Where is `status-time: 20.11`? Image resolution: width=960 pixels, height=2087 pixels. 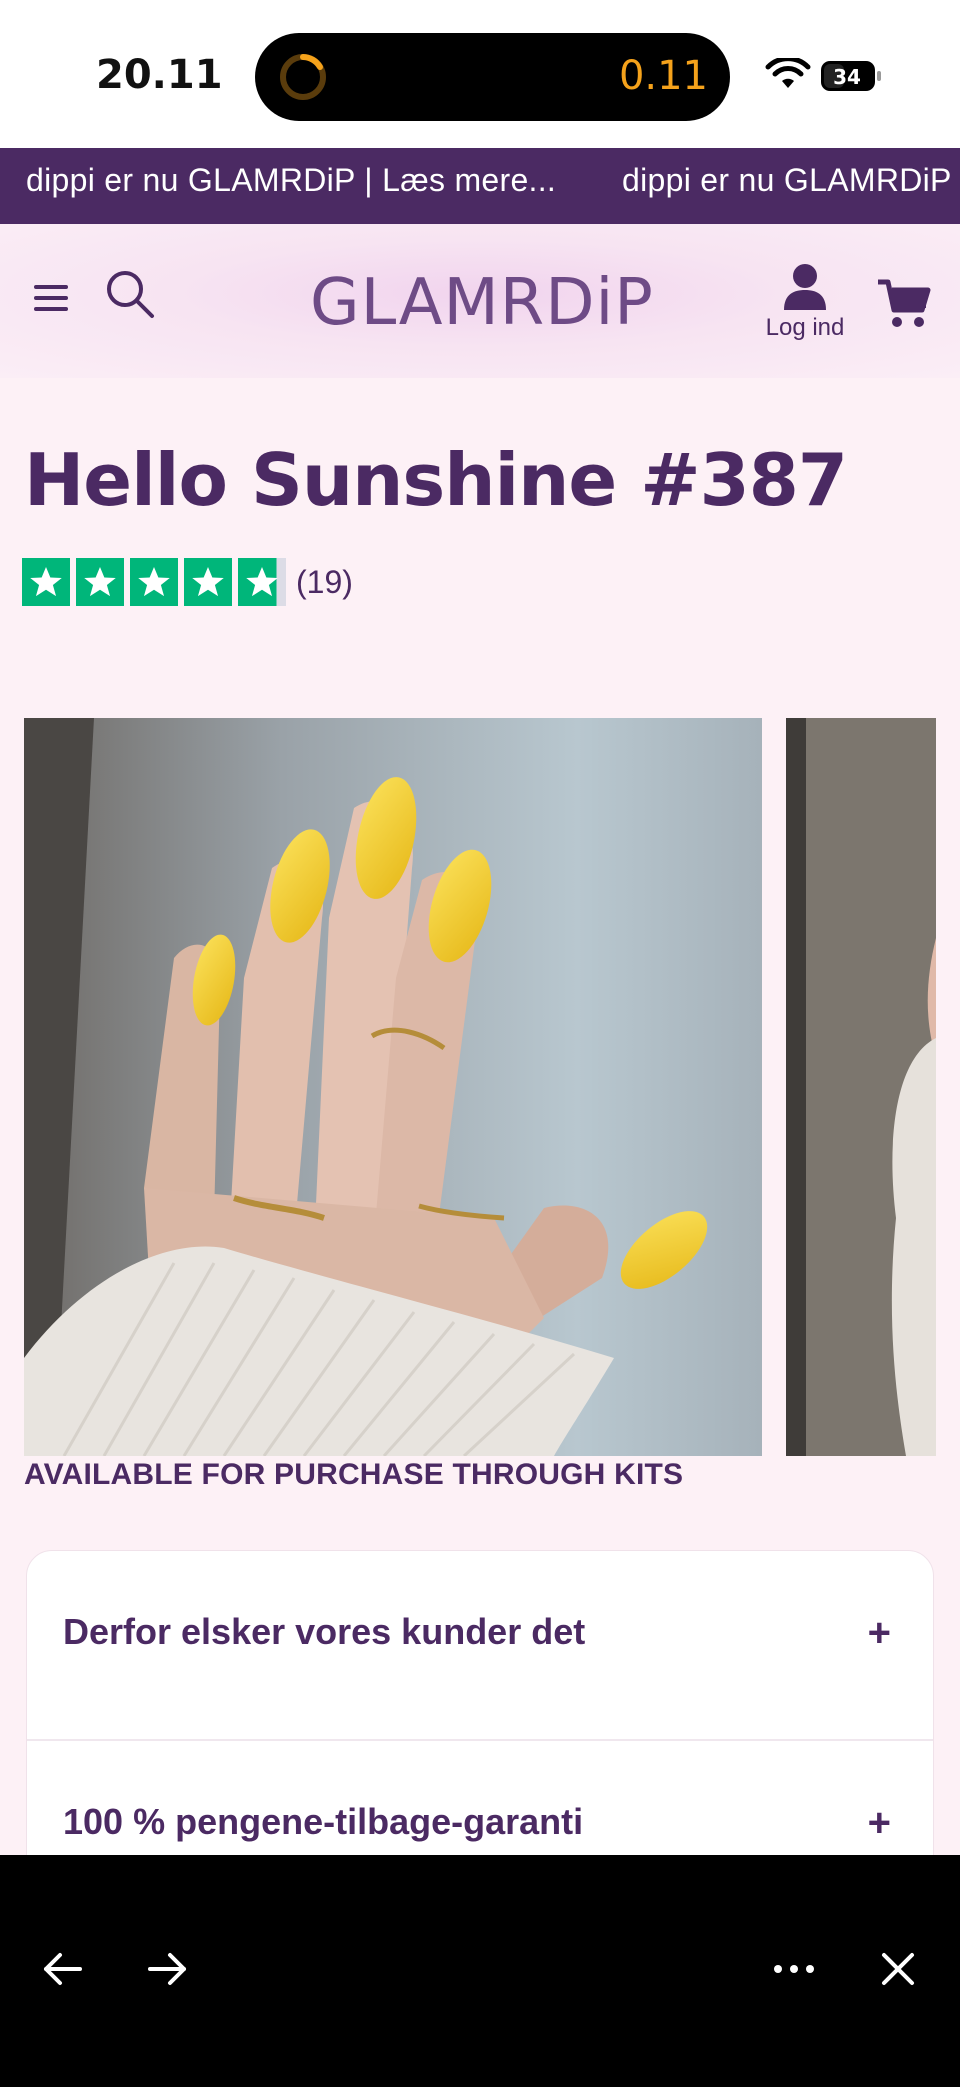 status-time: 20.11 is located at coordinates (159, 75).